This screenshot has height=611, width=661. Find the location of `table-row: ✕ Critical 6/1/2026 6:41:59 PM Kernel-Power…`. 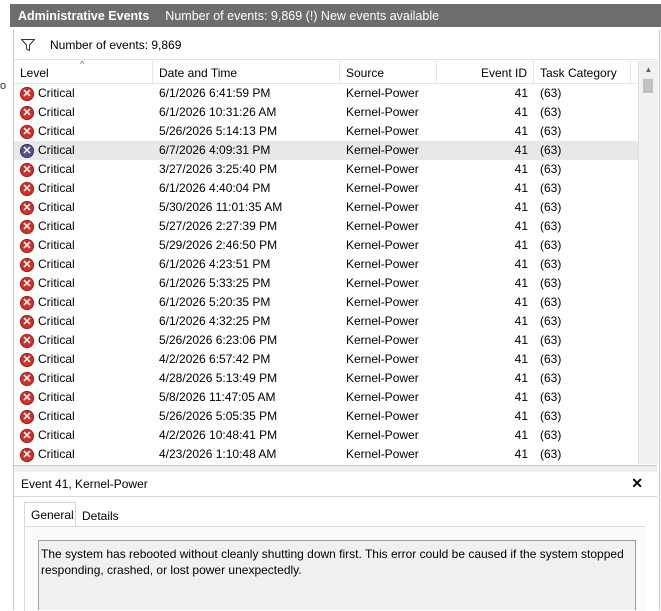

table-row: ✕ Critical 6/1/2026 6:41:59 PM Kernel-Power… is located at coordinates (326, 93).